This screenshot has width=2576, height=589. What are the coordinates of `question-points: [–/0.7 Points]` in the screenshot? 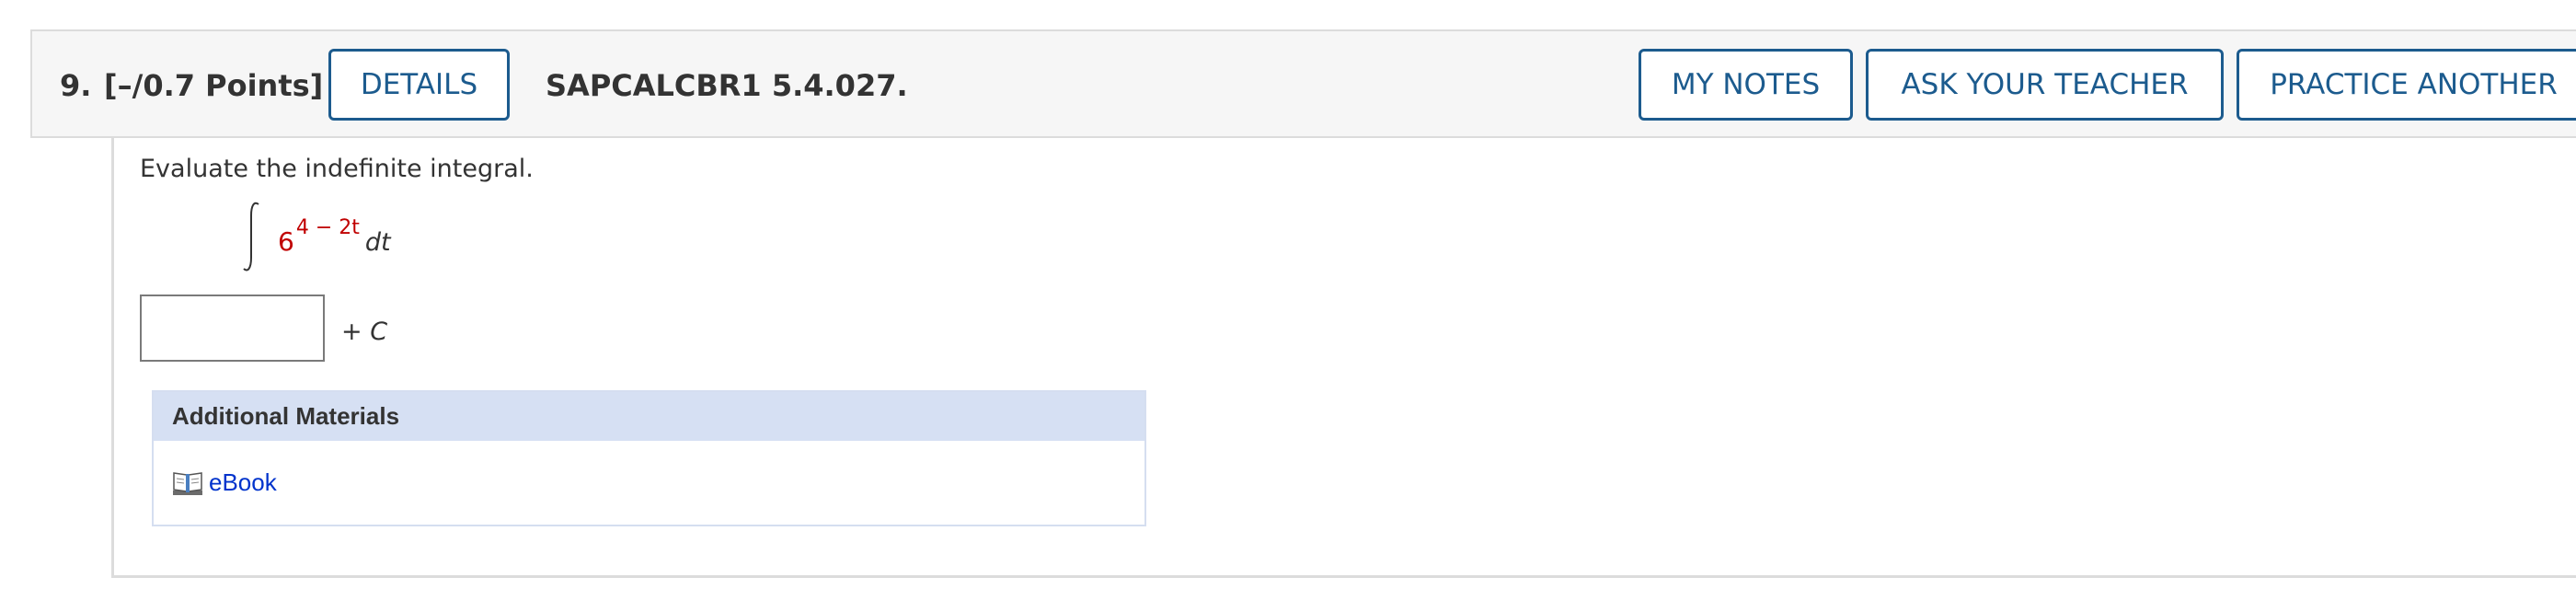 It's located at (214, 85).